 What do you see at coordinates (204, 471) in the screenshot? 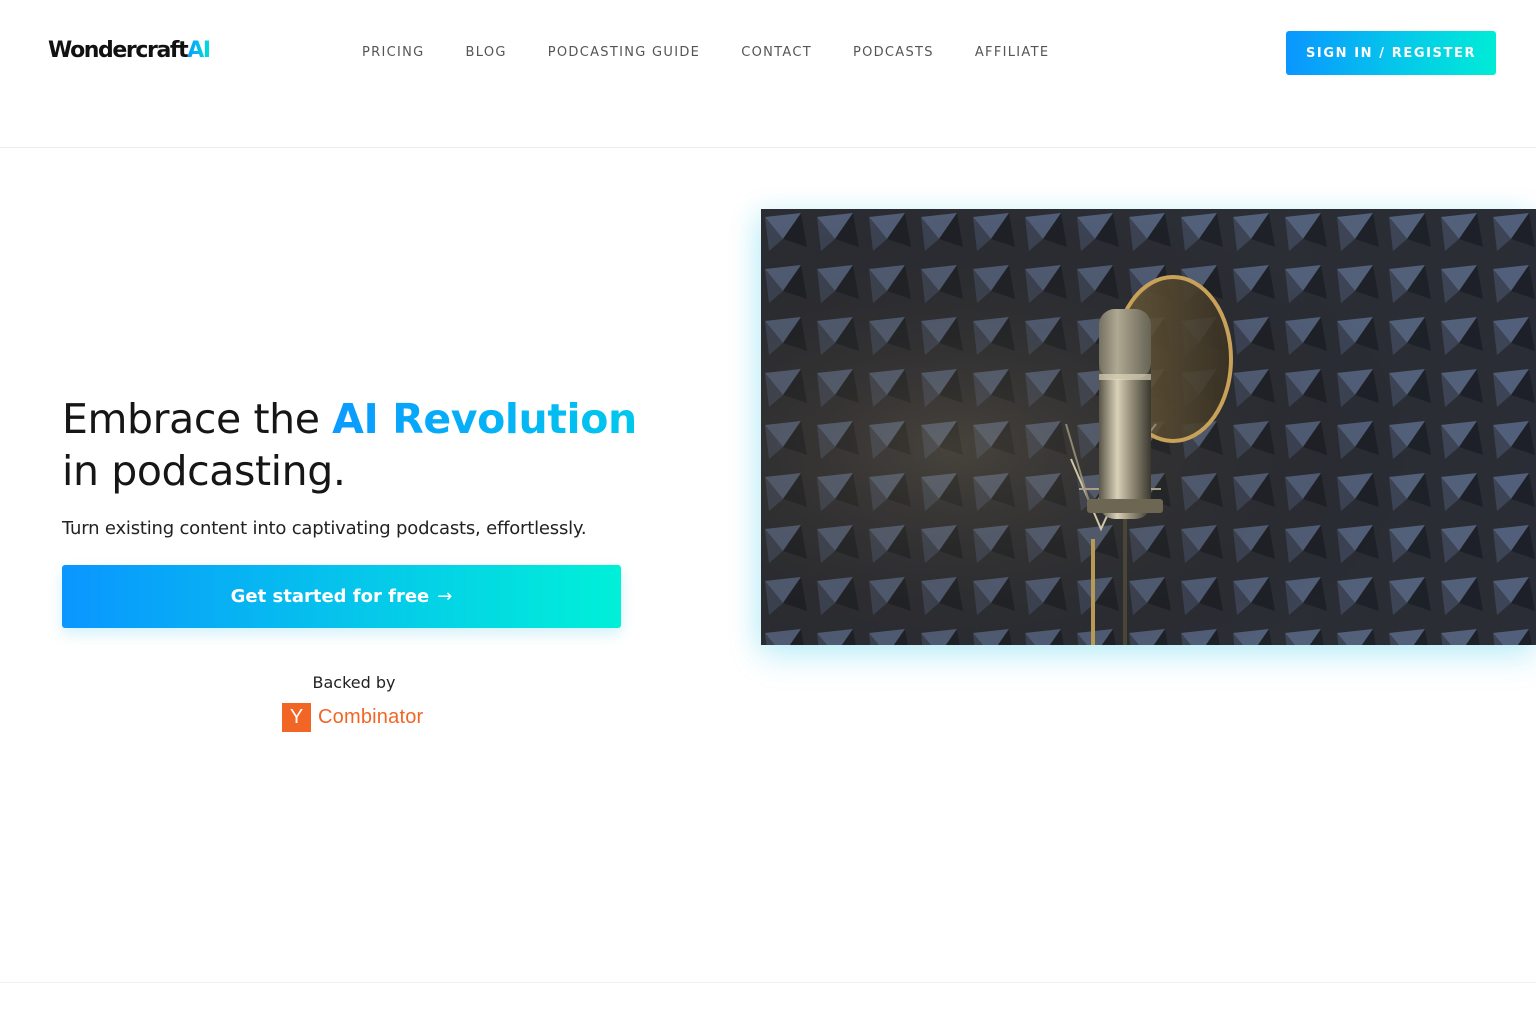
I see `hero-title-suffix: in podcasting.` at bounding box center [204, 471].